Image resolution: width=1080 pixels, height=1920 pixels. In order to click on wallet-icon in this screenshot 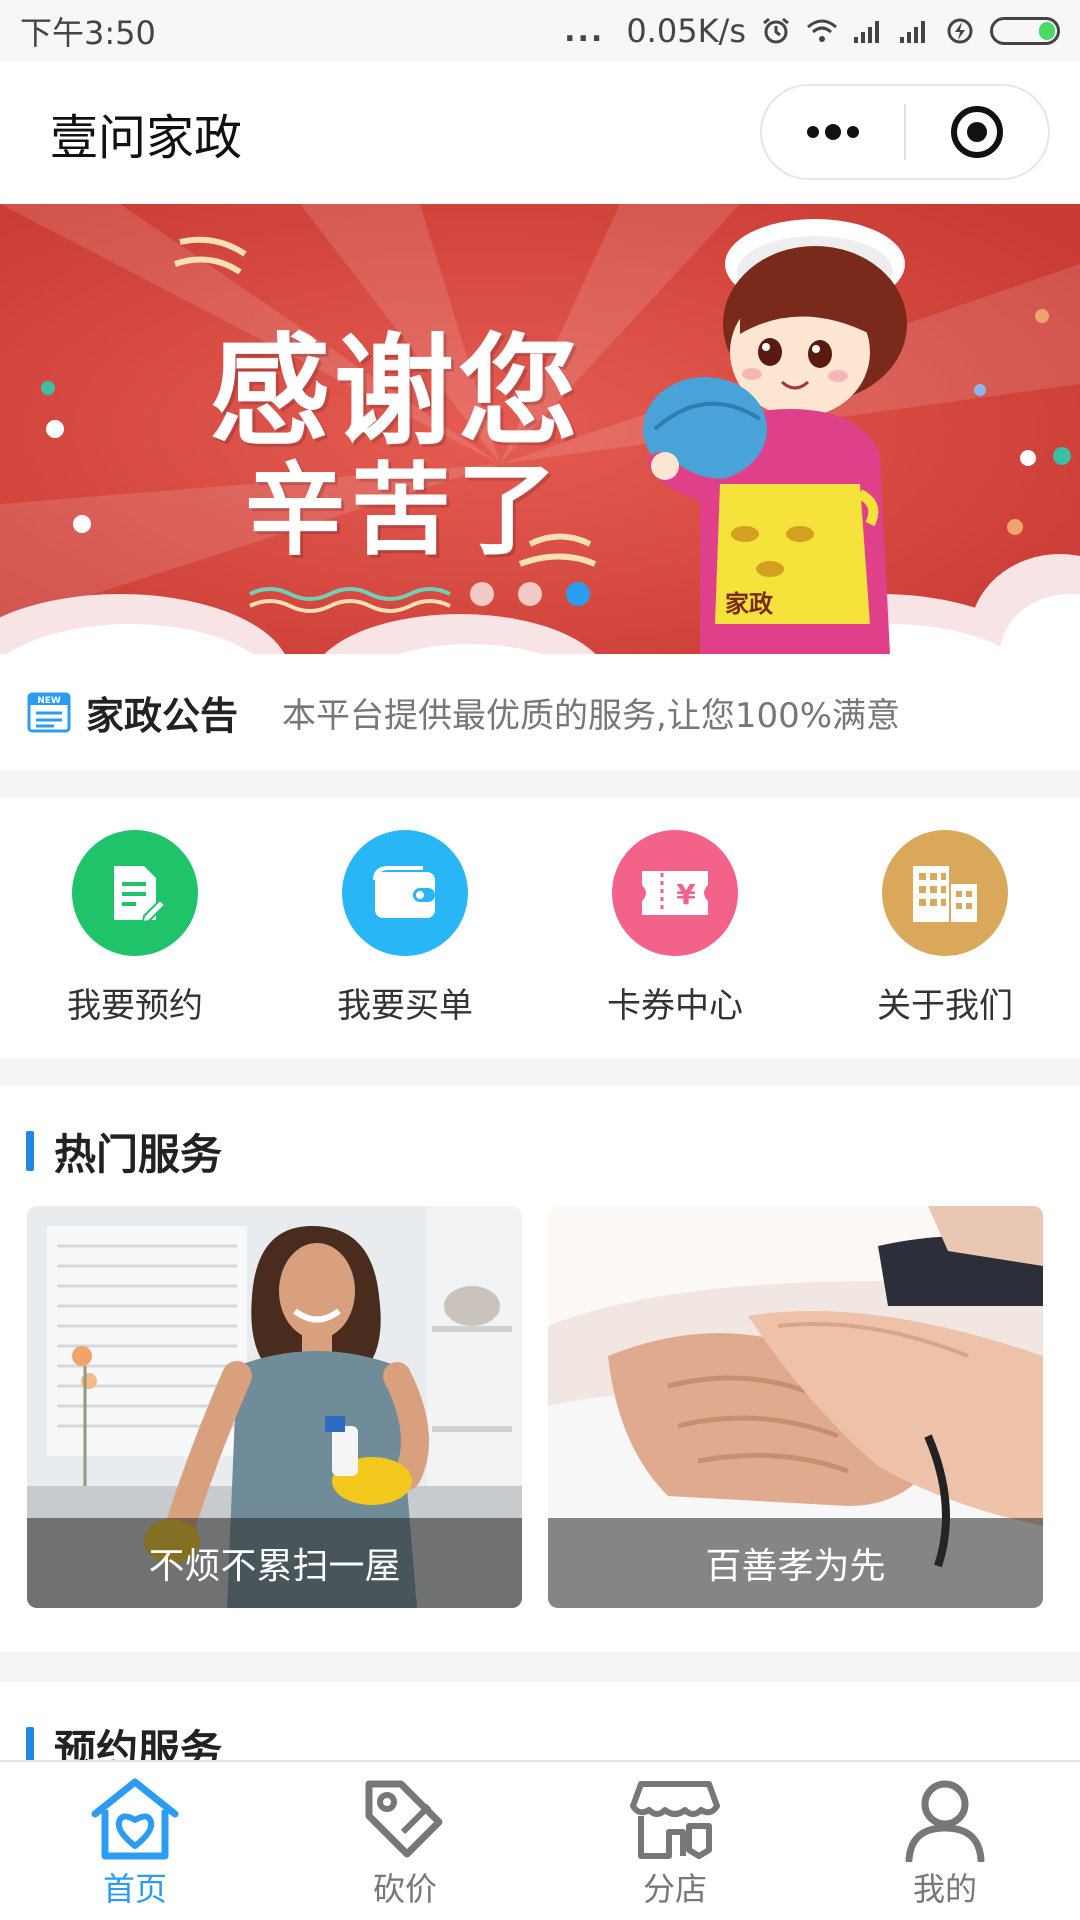, I will do `click(404, 892)`.